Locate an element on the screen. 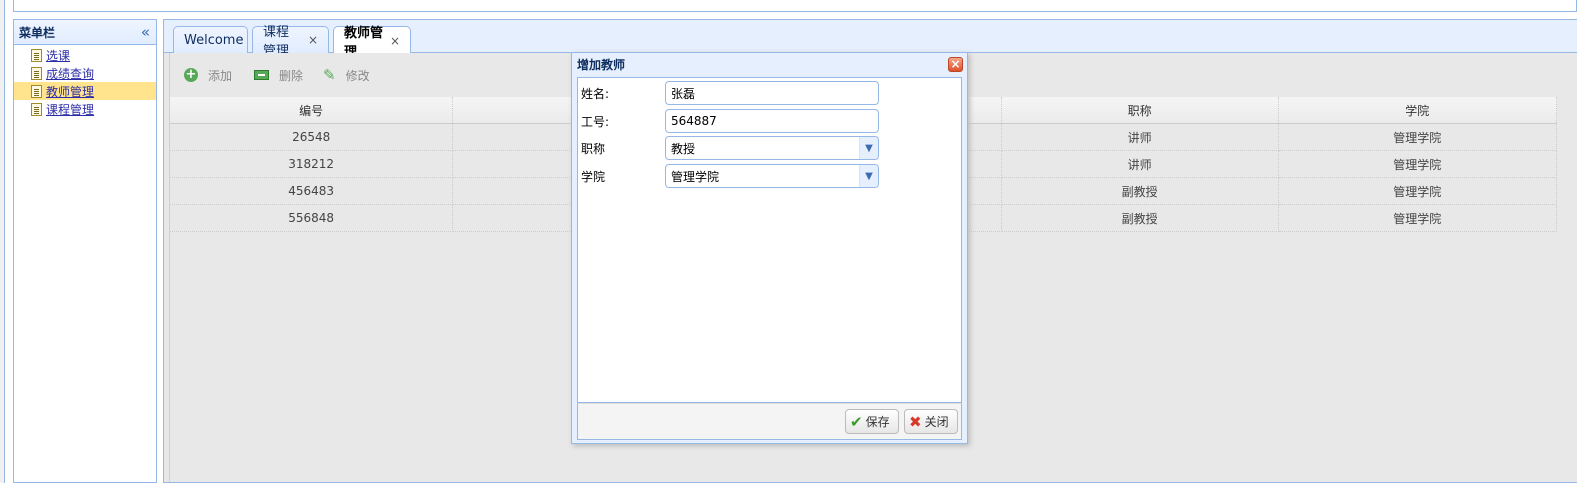 This screenshot has height=483, width=1577. sidebar: 菜单栏 « 选课 成绩查询 教师管理 课程管理 is located at coordinates (85, 251).